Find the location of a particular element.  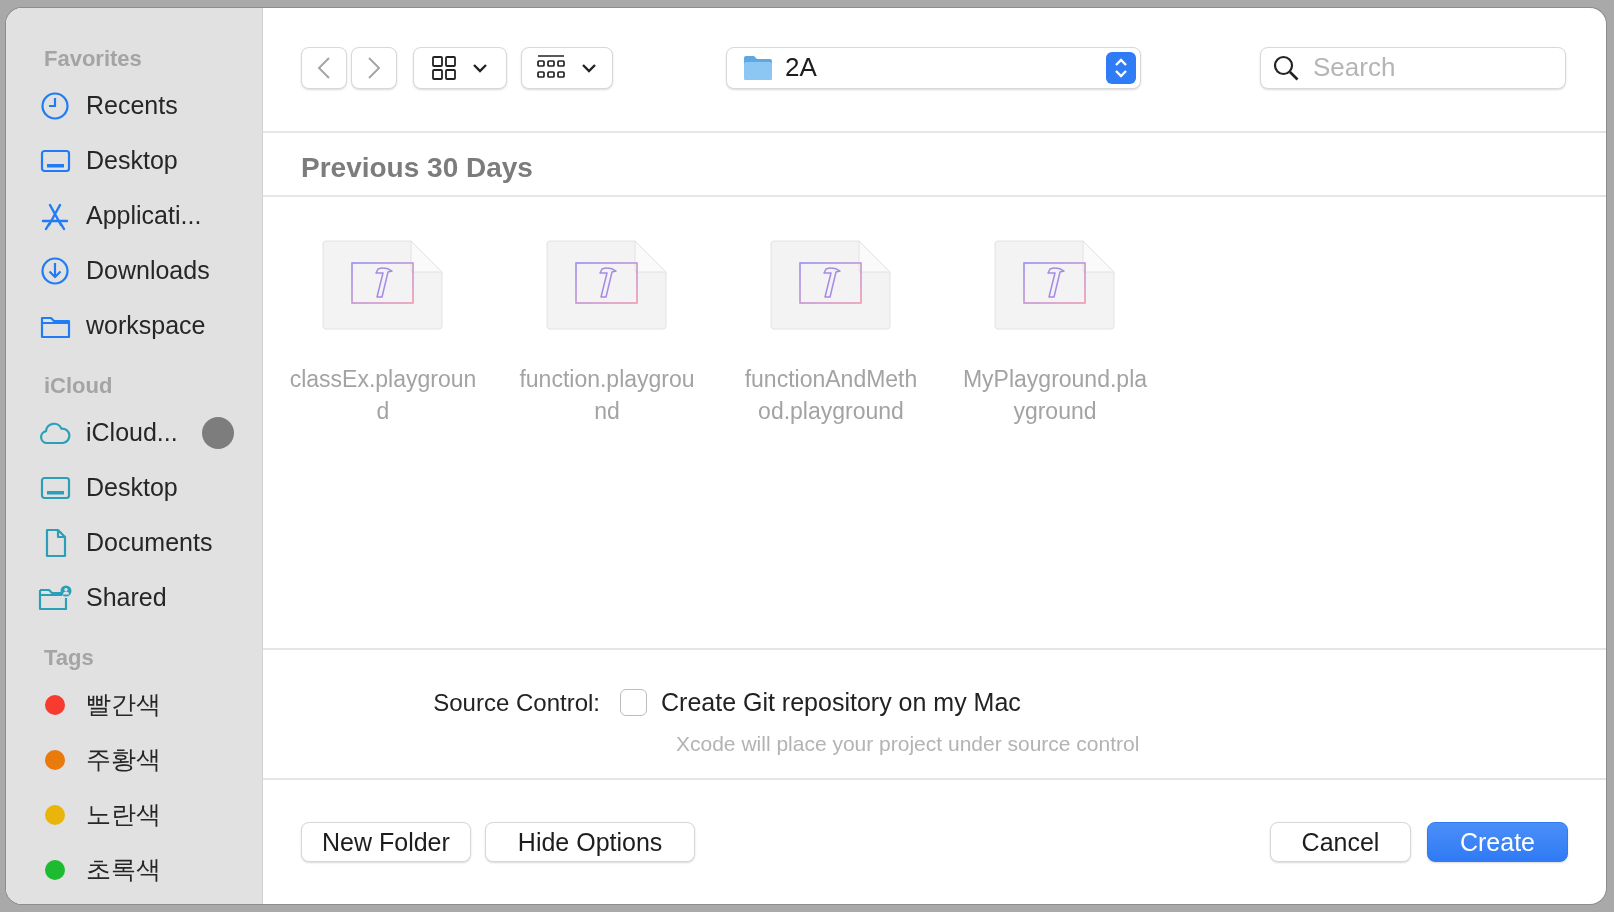

section-title: Tags is located at coordinates (69, 656).